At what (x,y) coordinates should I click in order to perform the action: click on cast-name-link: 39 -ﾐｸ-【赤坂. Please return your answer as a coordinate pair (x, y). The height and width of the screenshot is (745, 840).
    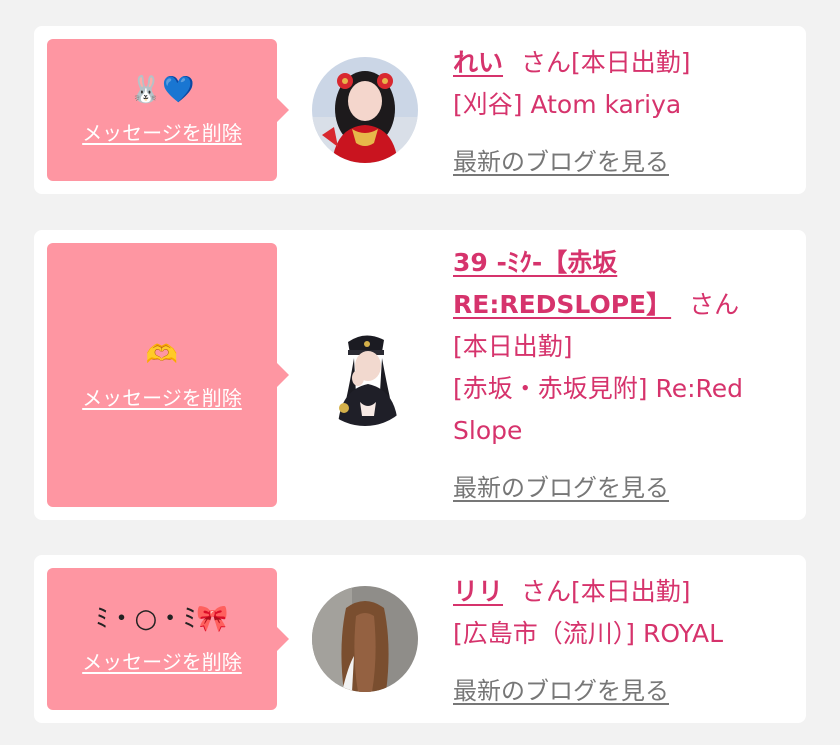
    Looking at the image, I should click on (535, 262).